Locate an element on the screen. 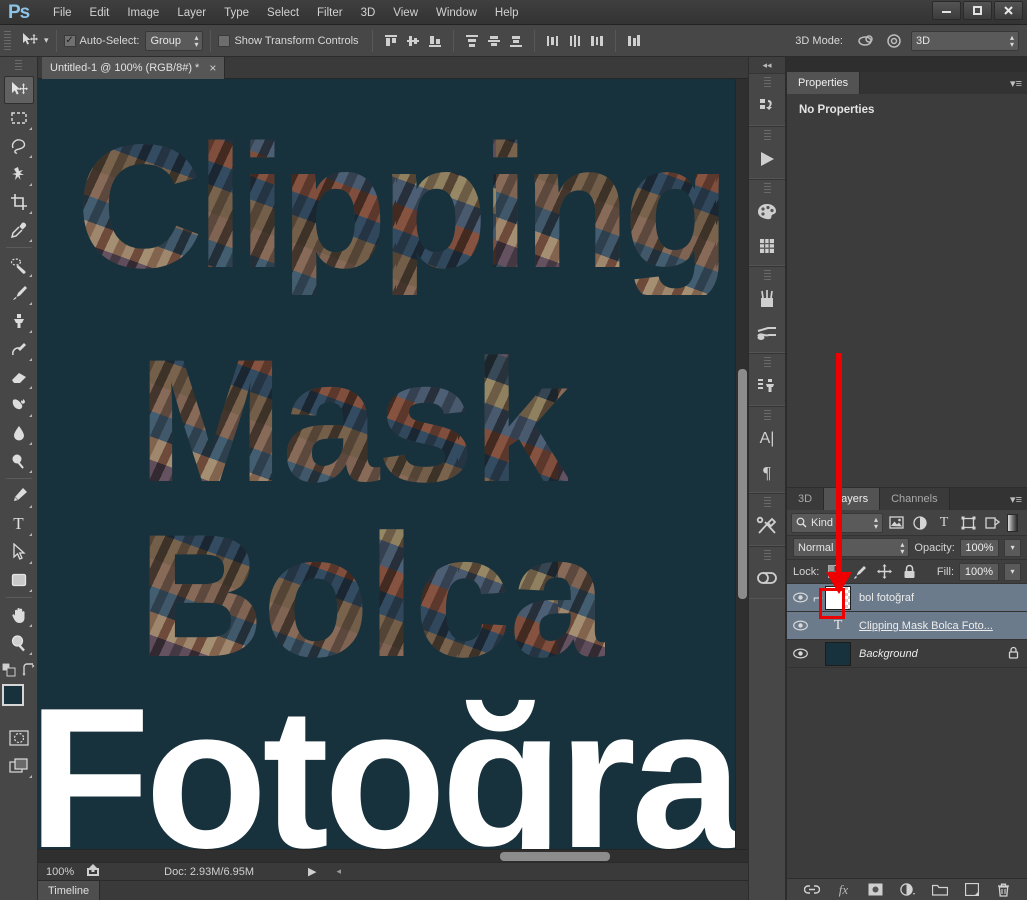 This screenshot has height=900, width=1027. brush-panel-icon is located at coordinates (767, 299).